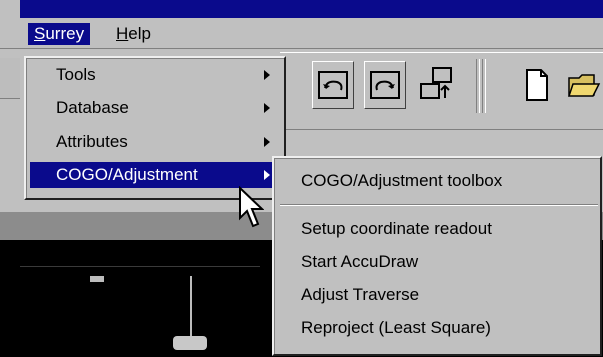  What do you see at coordinates (10, 9) in the screenshot?
I see `title-bar-corner` at bounding box center [10, 9].